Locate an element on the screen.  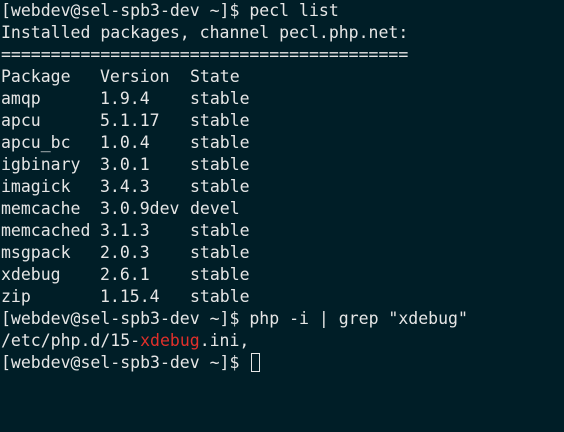
grep-match-highlight: xdebug is located at coordinates (170, 340).